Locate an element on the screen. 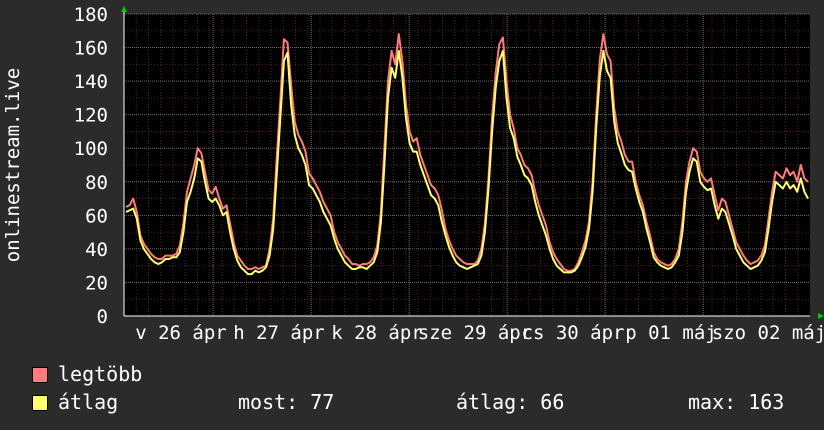 The image size is (824, 430). x-tick-label: k 28 ápr is located at coordinates (377, 333).